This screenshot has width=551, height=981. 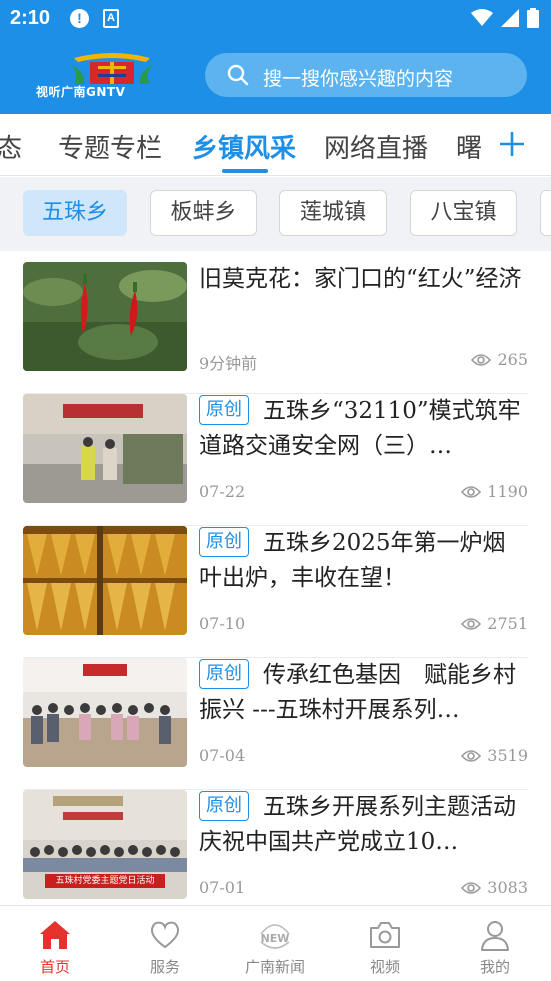 I want to click on news-views: 1190, so click(x=494, y=491).